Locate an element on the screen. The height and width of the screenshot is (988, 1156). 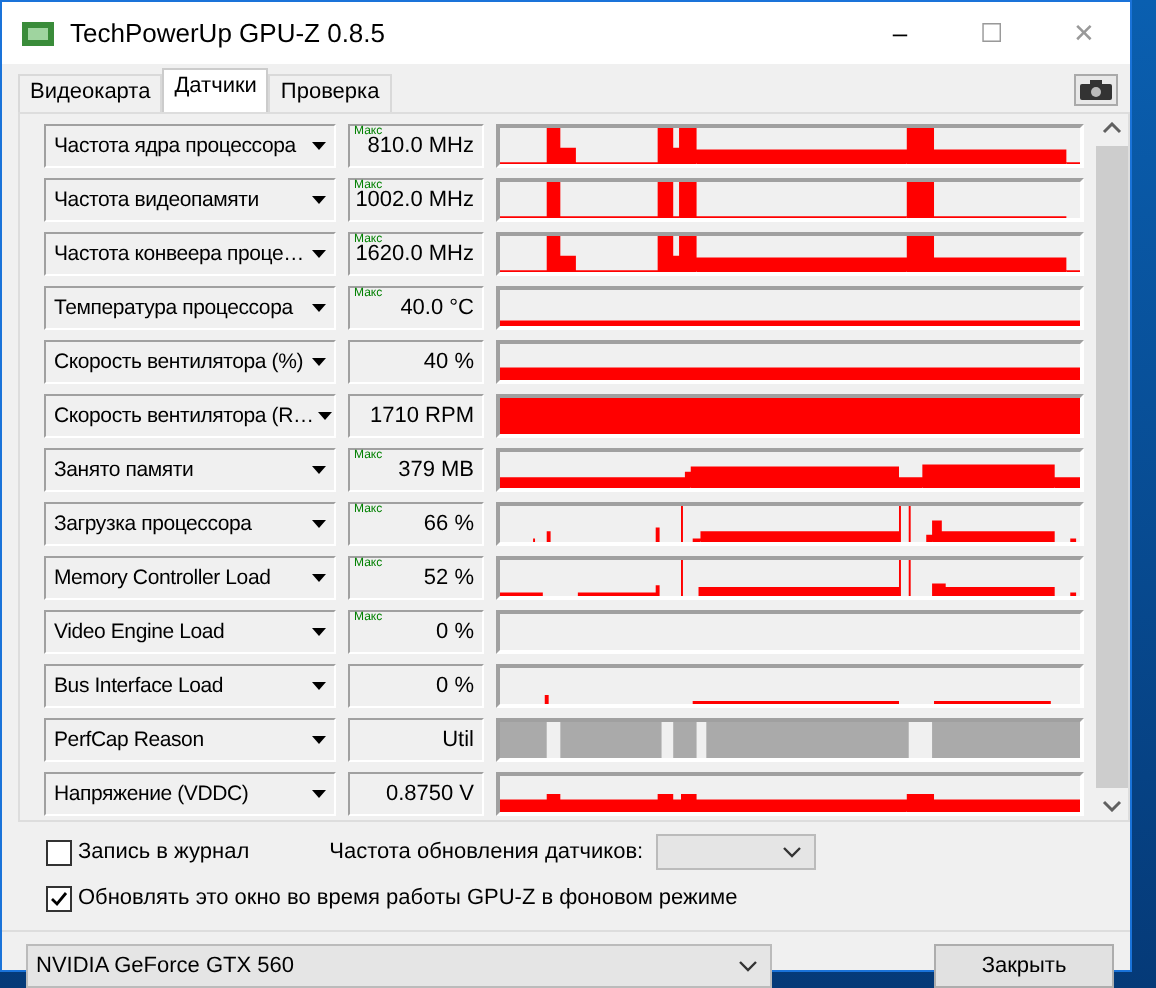
sensor-value: Util is located at coordinates (416, 739).